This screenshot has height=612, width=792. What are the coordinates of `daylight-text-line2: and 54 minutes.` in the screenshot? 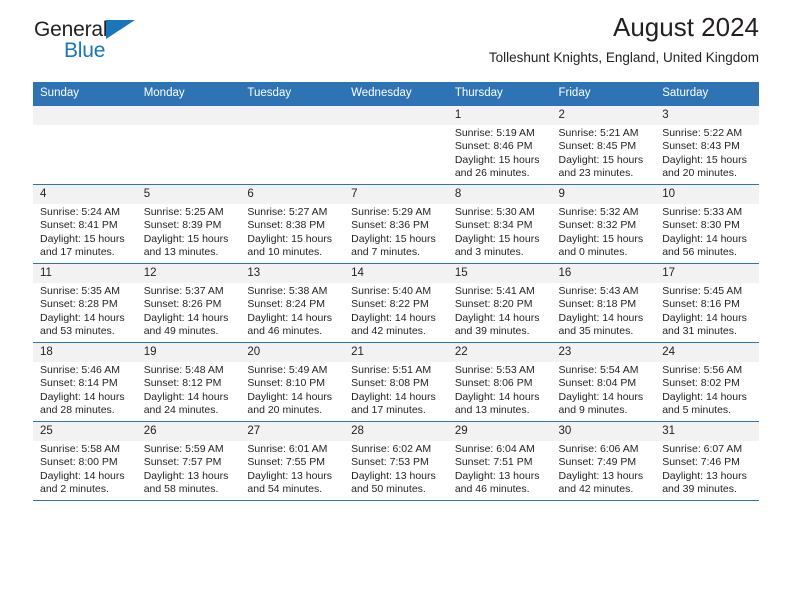 It's located at (285, 488).